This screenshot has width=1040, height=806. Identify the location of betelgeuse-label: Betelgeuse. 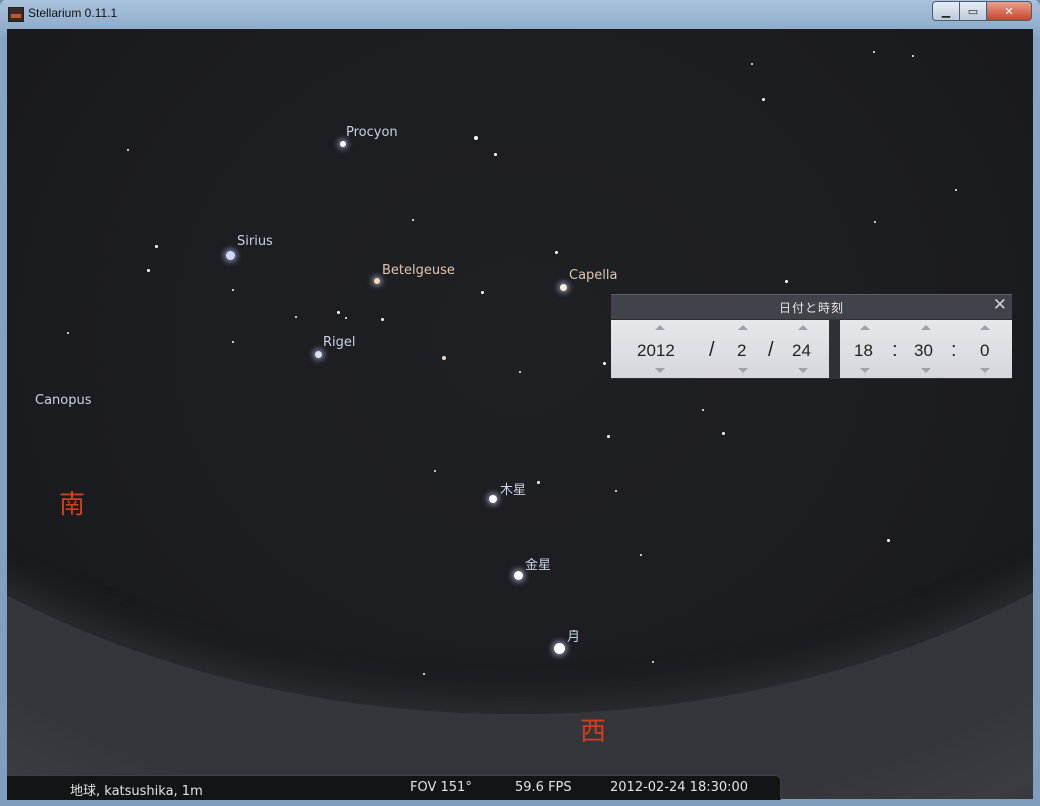
(418, 270).